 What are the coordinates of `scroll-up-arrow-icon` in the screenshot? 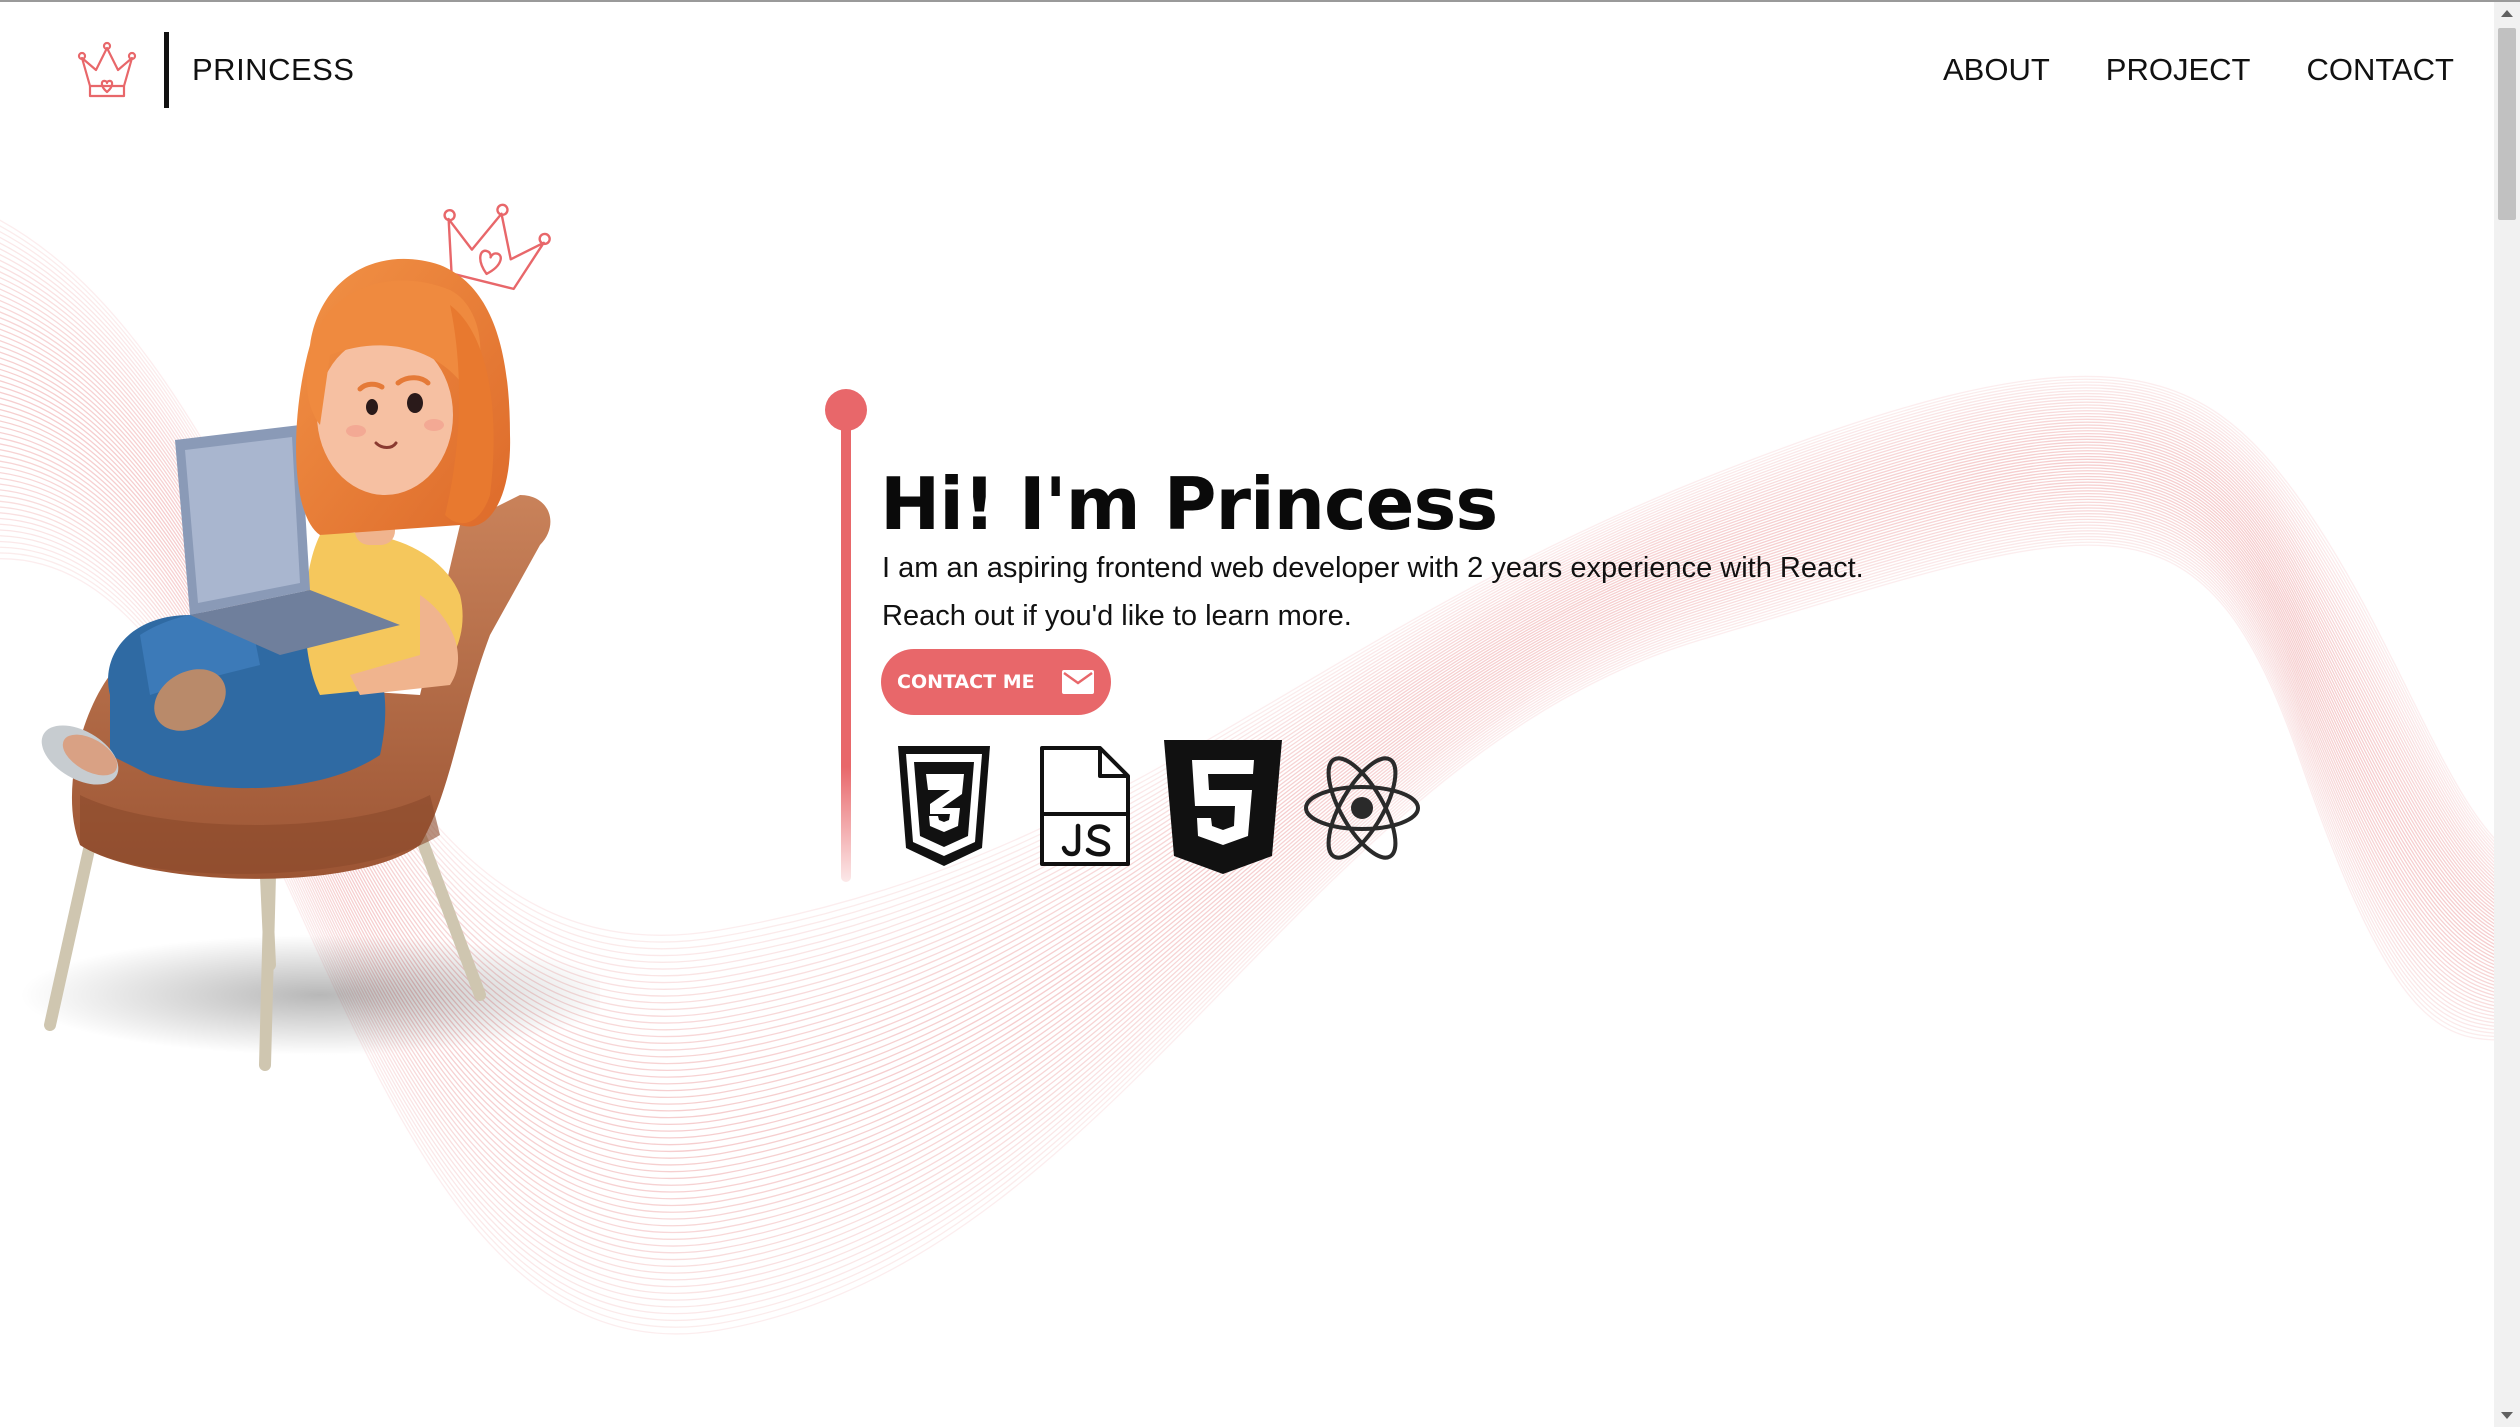 It's located at (2507, 13).